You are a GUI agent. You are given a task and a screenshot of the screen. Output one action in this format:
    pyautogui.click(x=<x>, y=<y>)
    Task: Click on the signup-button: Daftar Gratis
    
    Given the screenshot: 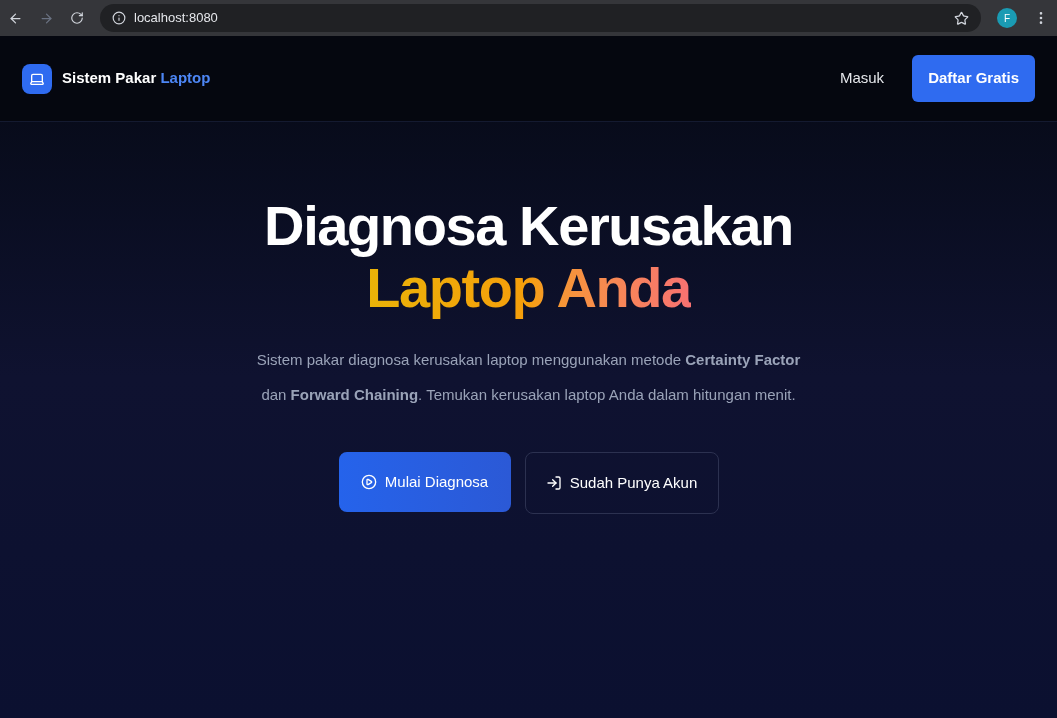 What is the action you would take?
    pyautogui.click(x=973, y=78)
    